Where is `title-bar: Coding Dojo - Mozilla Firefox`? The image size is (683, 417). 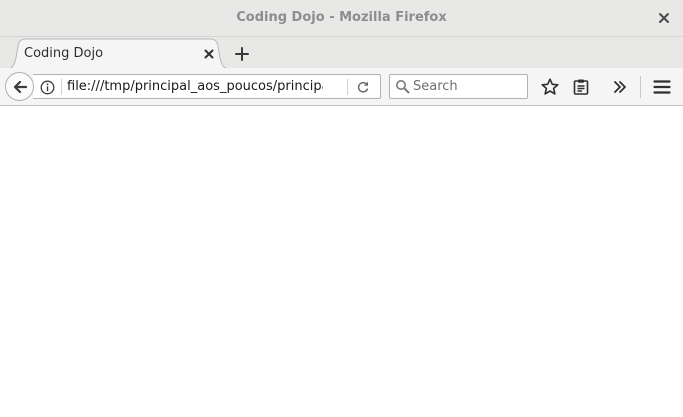
title-bar: Coding Dojo - Mozilla Firefox is located at coordinates (341, 18).